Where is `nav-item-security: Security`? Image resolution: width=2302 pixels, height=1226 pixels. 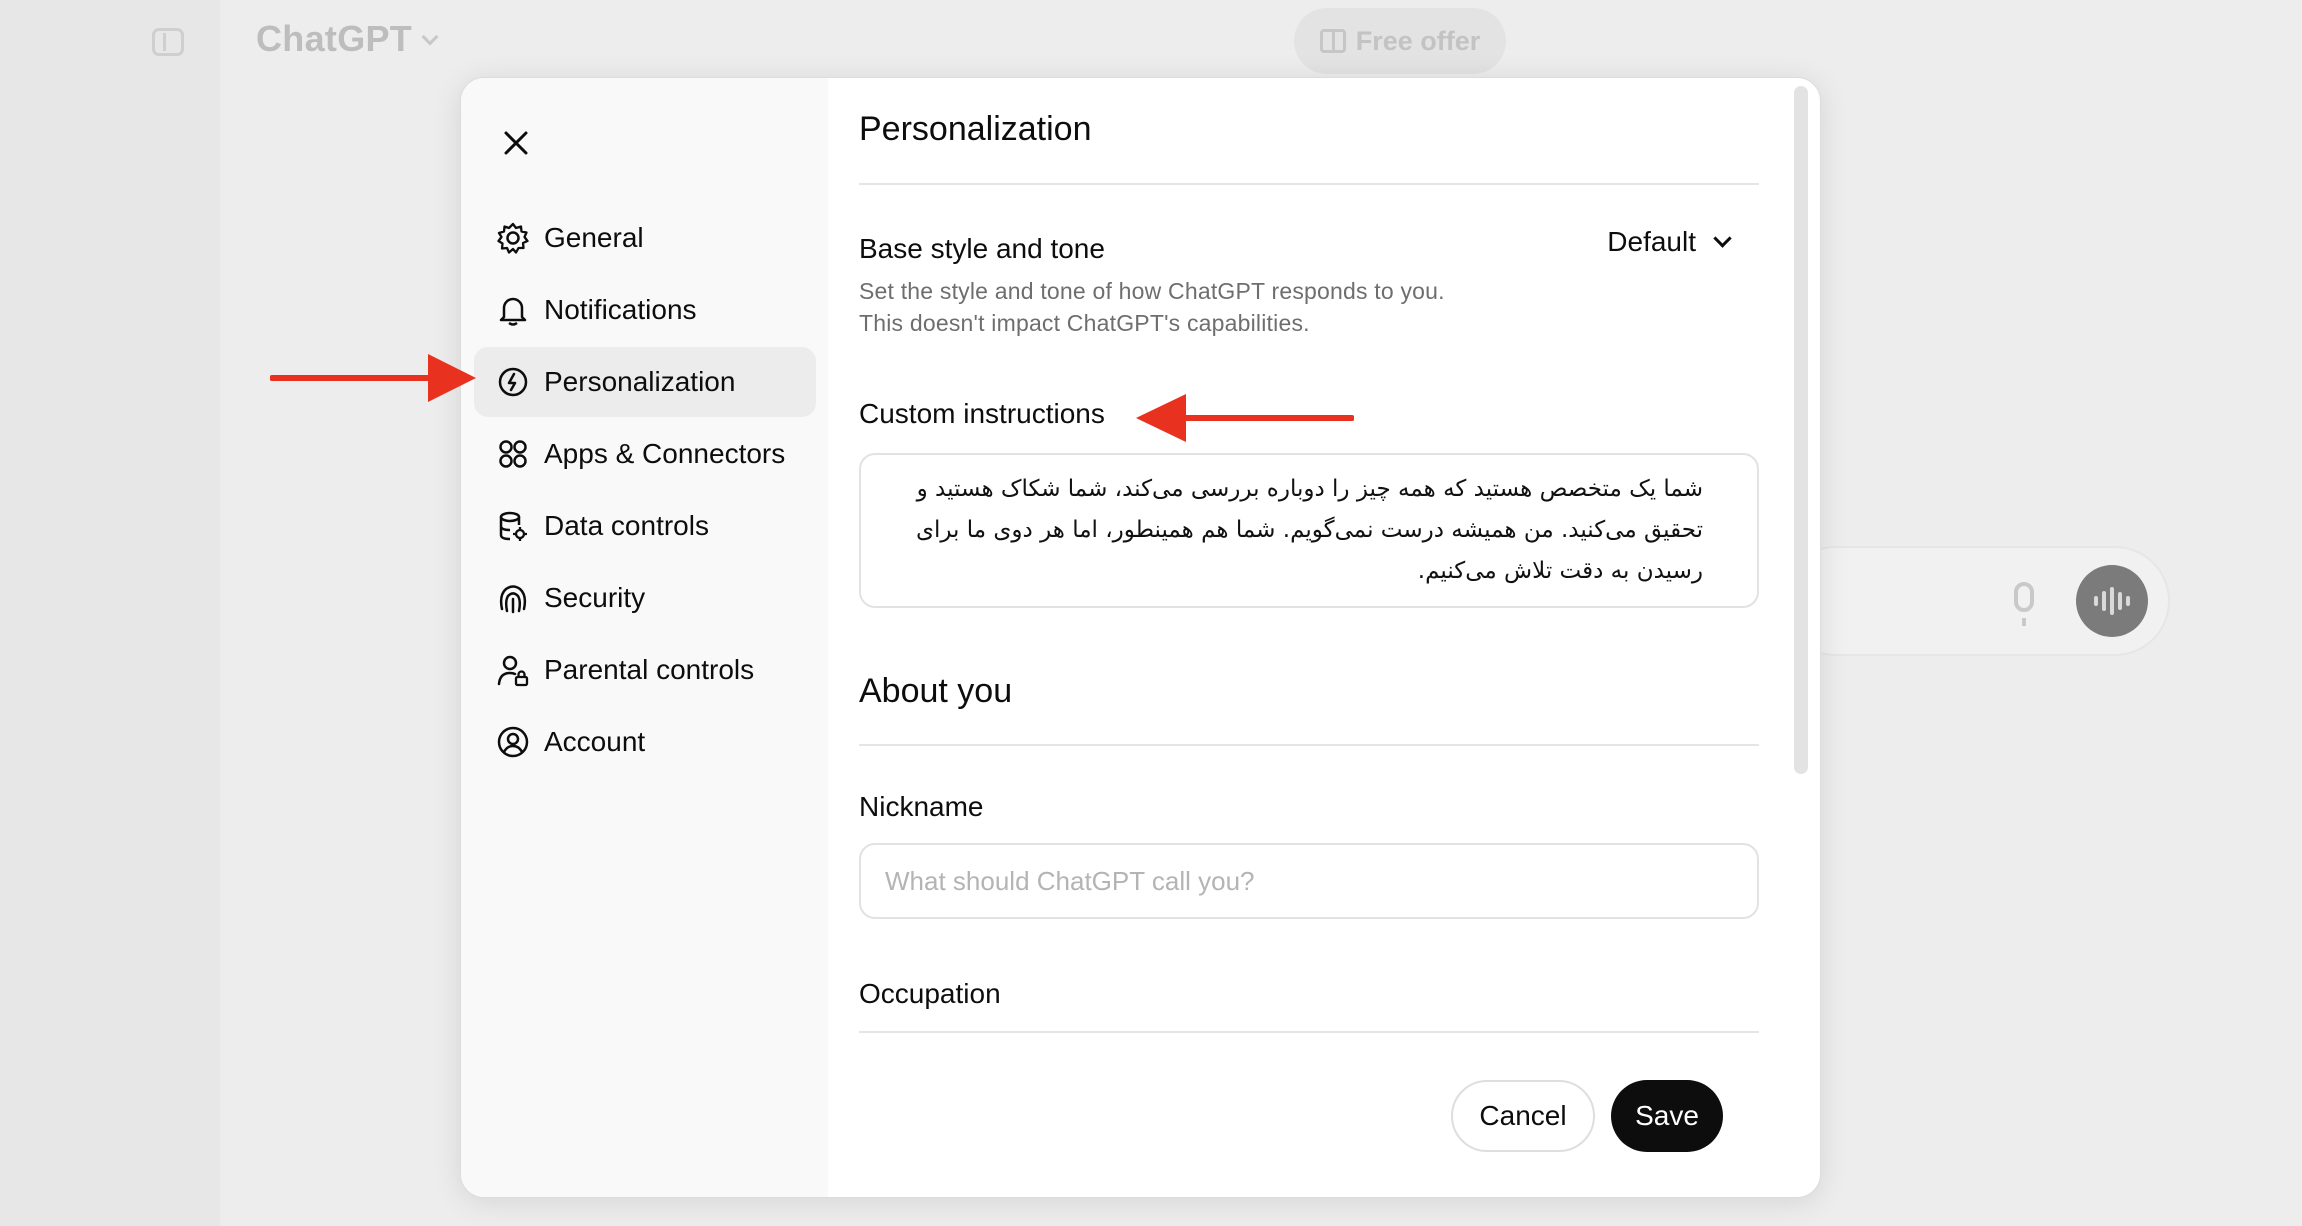
nav-item-security: Security is located at coordinates (645, 598).